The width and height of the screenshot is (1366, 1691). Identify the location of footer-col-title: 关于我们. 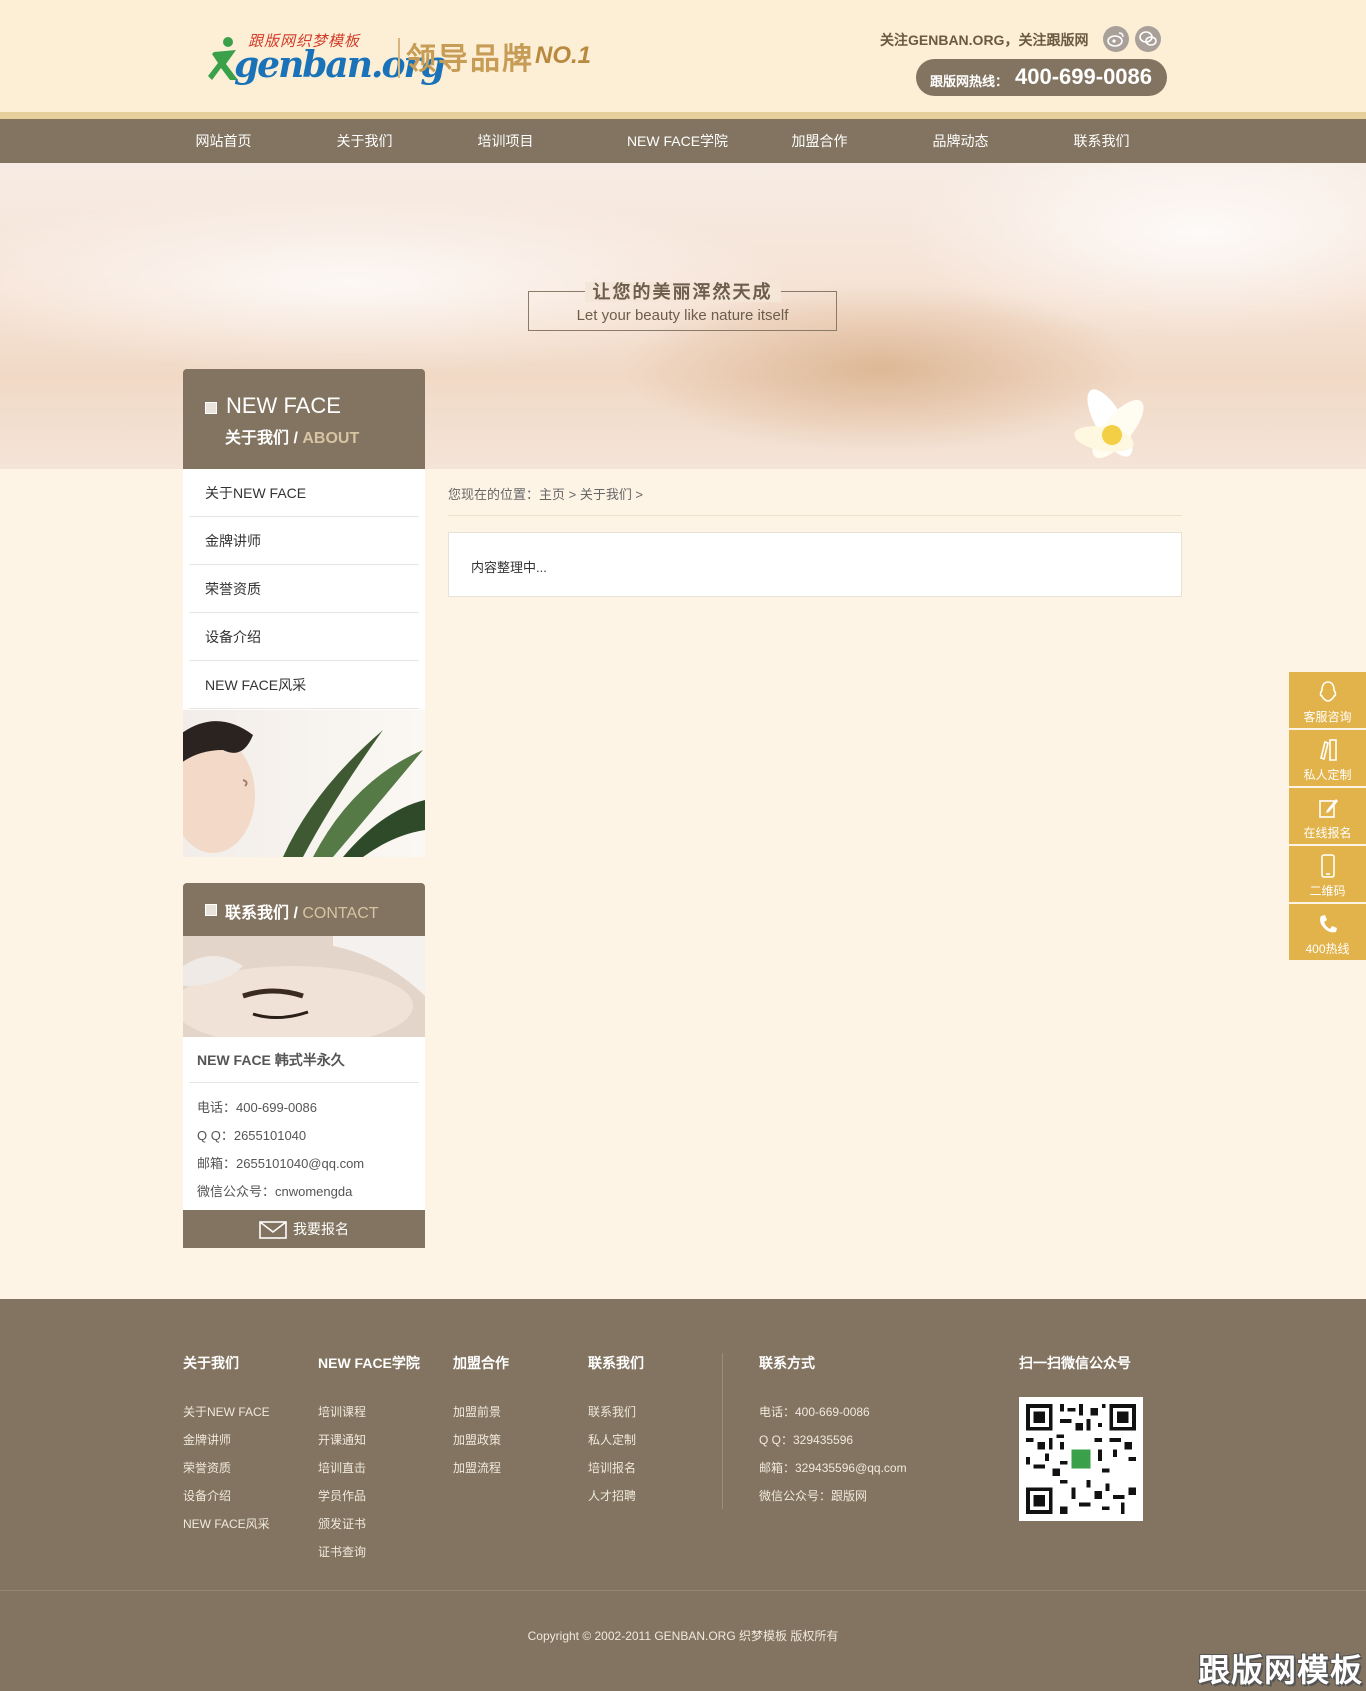
(211, 1363).